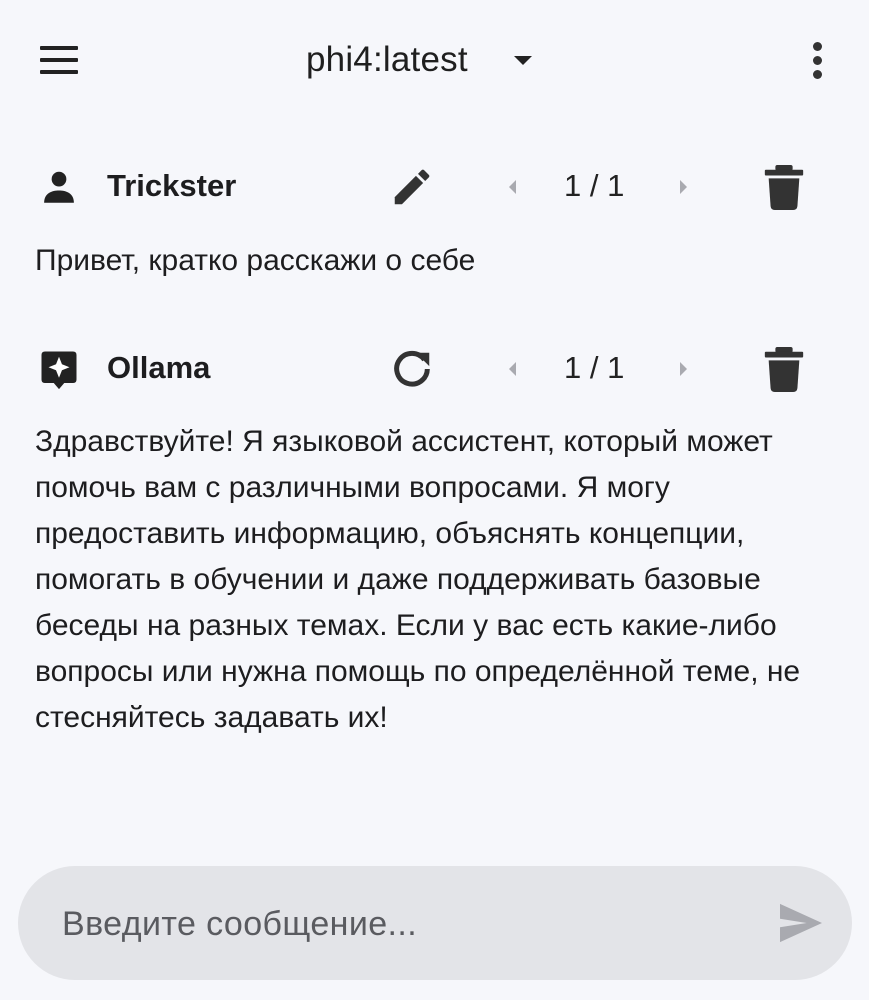 The width and height of the screenshot is (869, 1000). Describe the element at coordinates (522, 60) in the screenshot. I see `dropdown-caret-icon` at that location.